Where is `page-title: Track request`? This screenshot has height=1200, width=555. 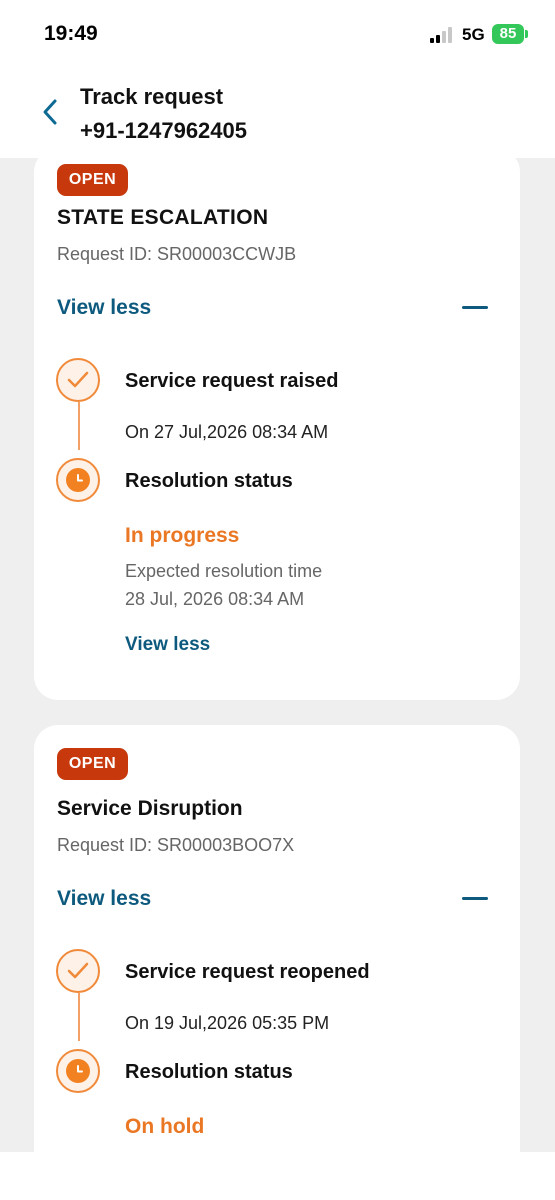 page-title: Track request is located at coordinates (152, 96).